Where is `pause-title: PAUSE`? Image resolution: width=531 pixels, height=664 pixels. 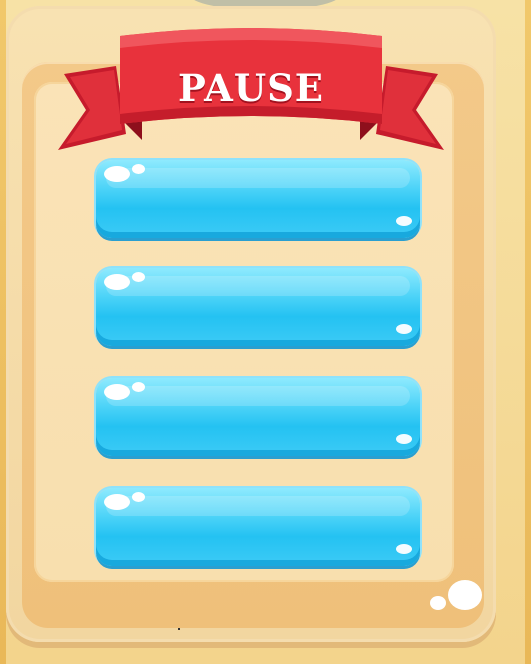 pause-title: PAUSE is located at coordinates (251, 88).